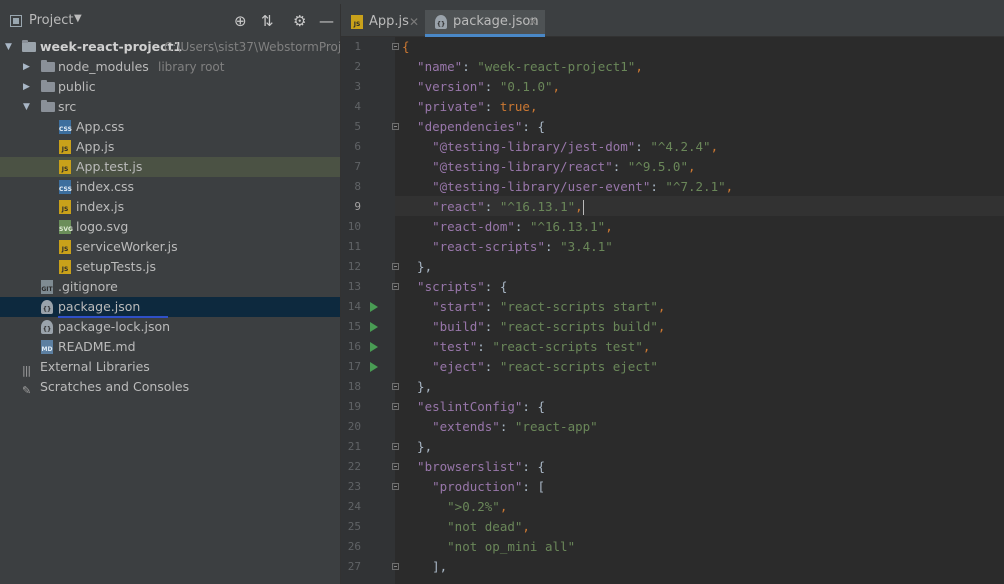 This screenshot has height=584, width=1004. Describe the element at coordinates (443, 326) in the screenshot. I see `code-token: "build"` at that location.